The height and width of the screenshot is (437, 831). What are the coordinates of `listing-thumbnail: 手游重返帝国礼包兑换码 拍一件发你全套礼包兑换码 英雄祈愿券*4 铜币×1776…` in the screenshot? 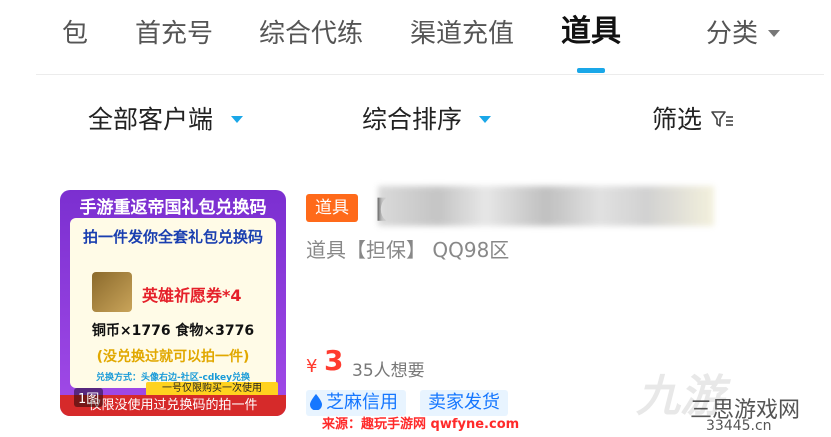 It's located at (173, 303).